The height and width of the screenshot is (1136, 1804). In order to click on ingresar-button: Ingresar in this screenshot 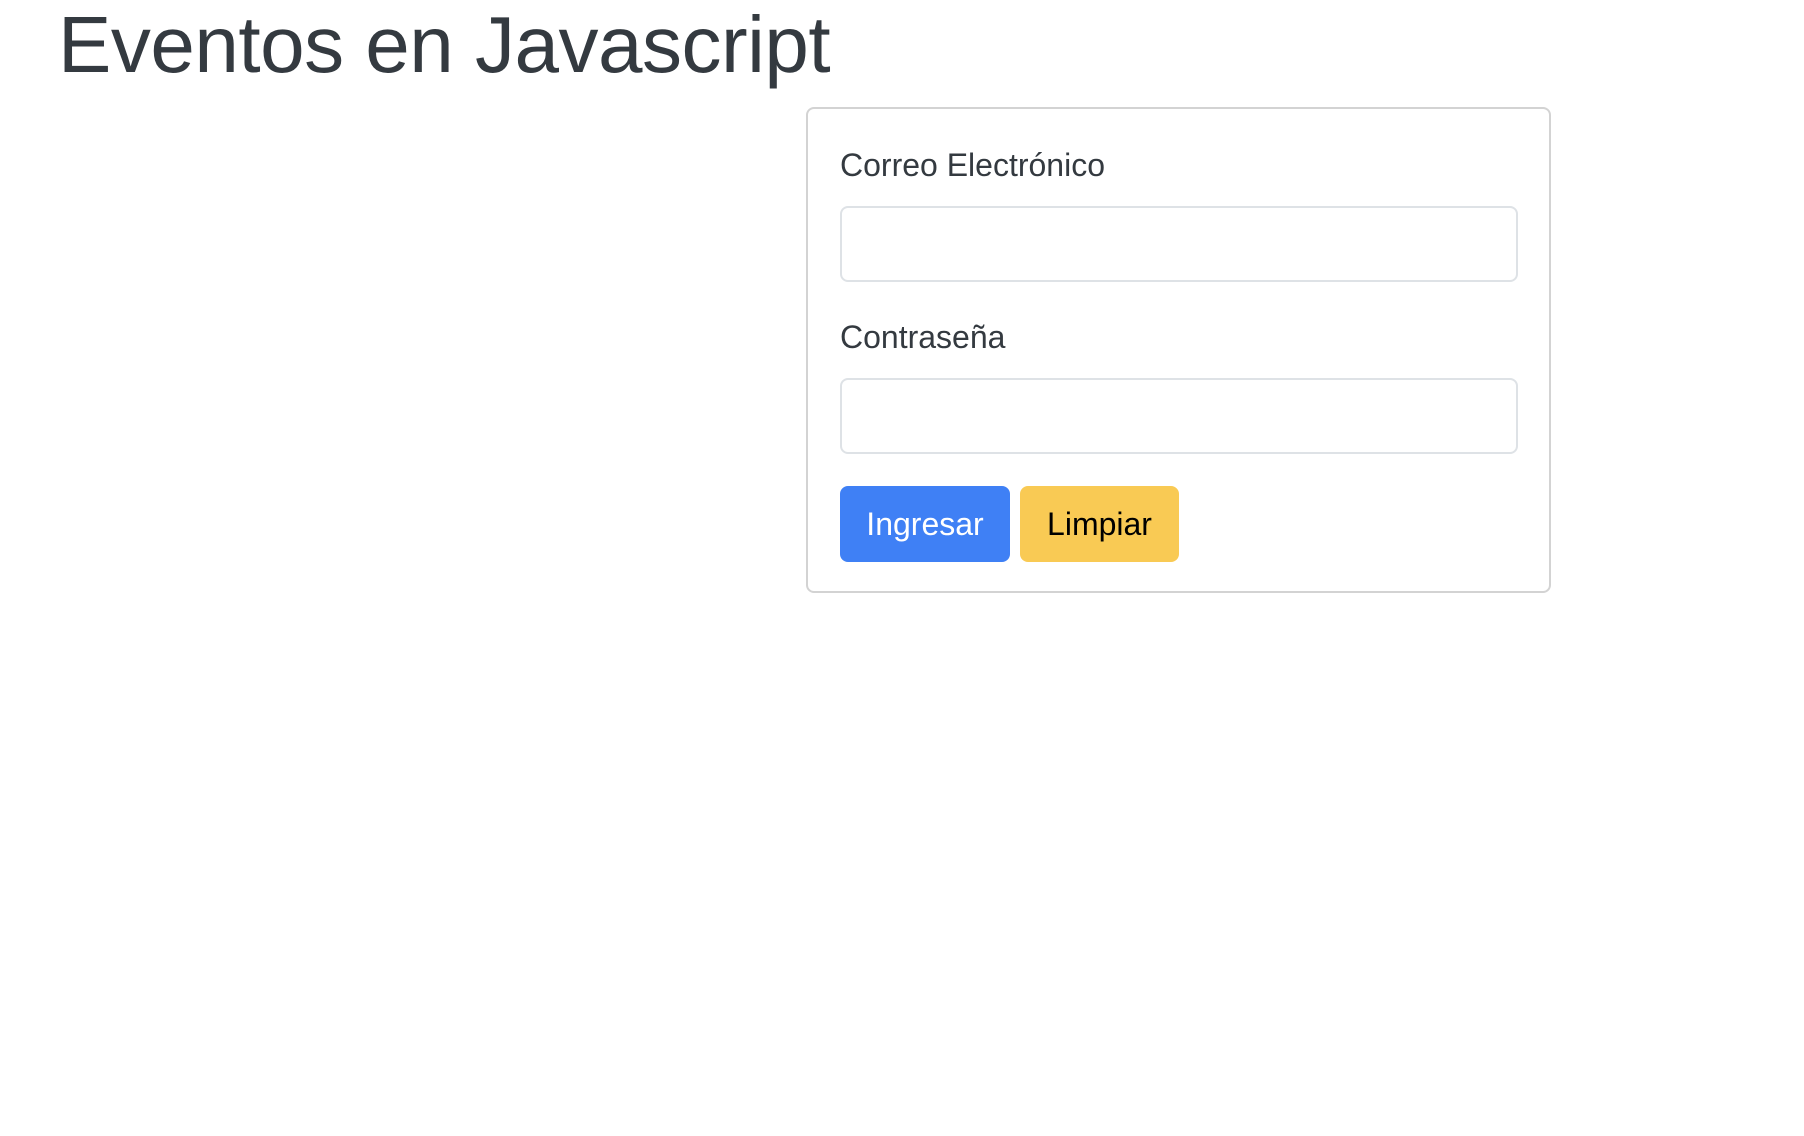, I will do `click(925, 524)`.